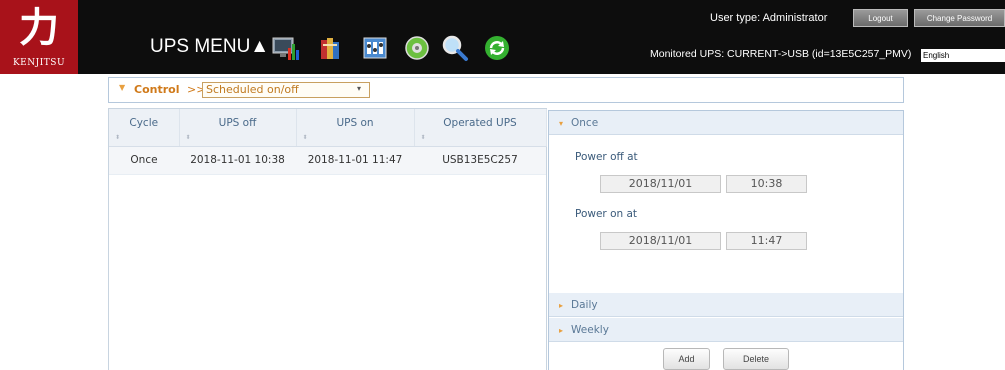  What do you see at coordinates (497, 48) in the screenshot?
I see `refresh-icon` at bounding box center [497, 48].